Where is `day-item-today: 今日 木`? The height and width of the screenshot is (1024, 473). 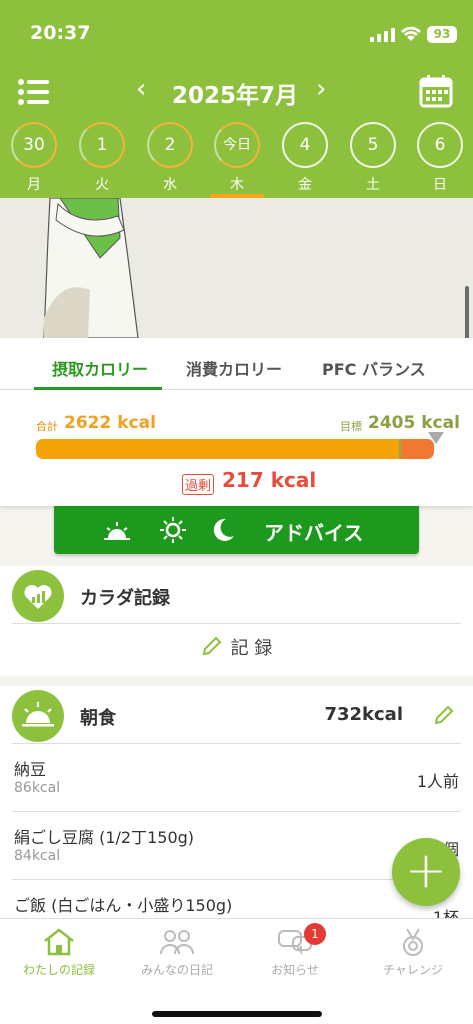 day-item-today: 今日 木 is located at coordinates (237, 160).